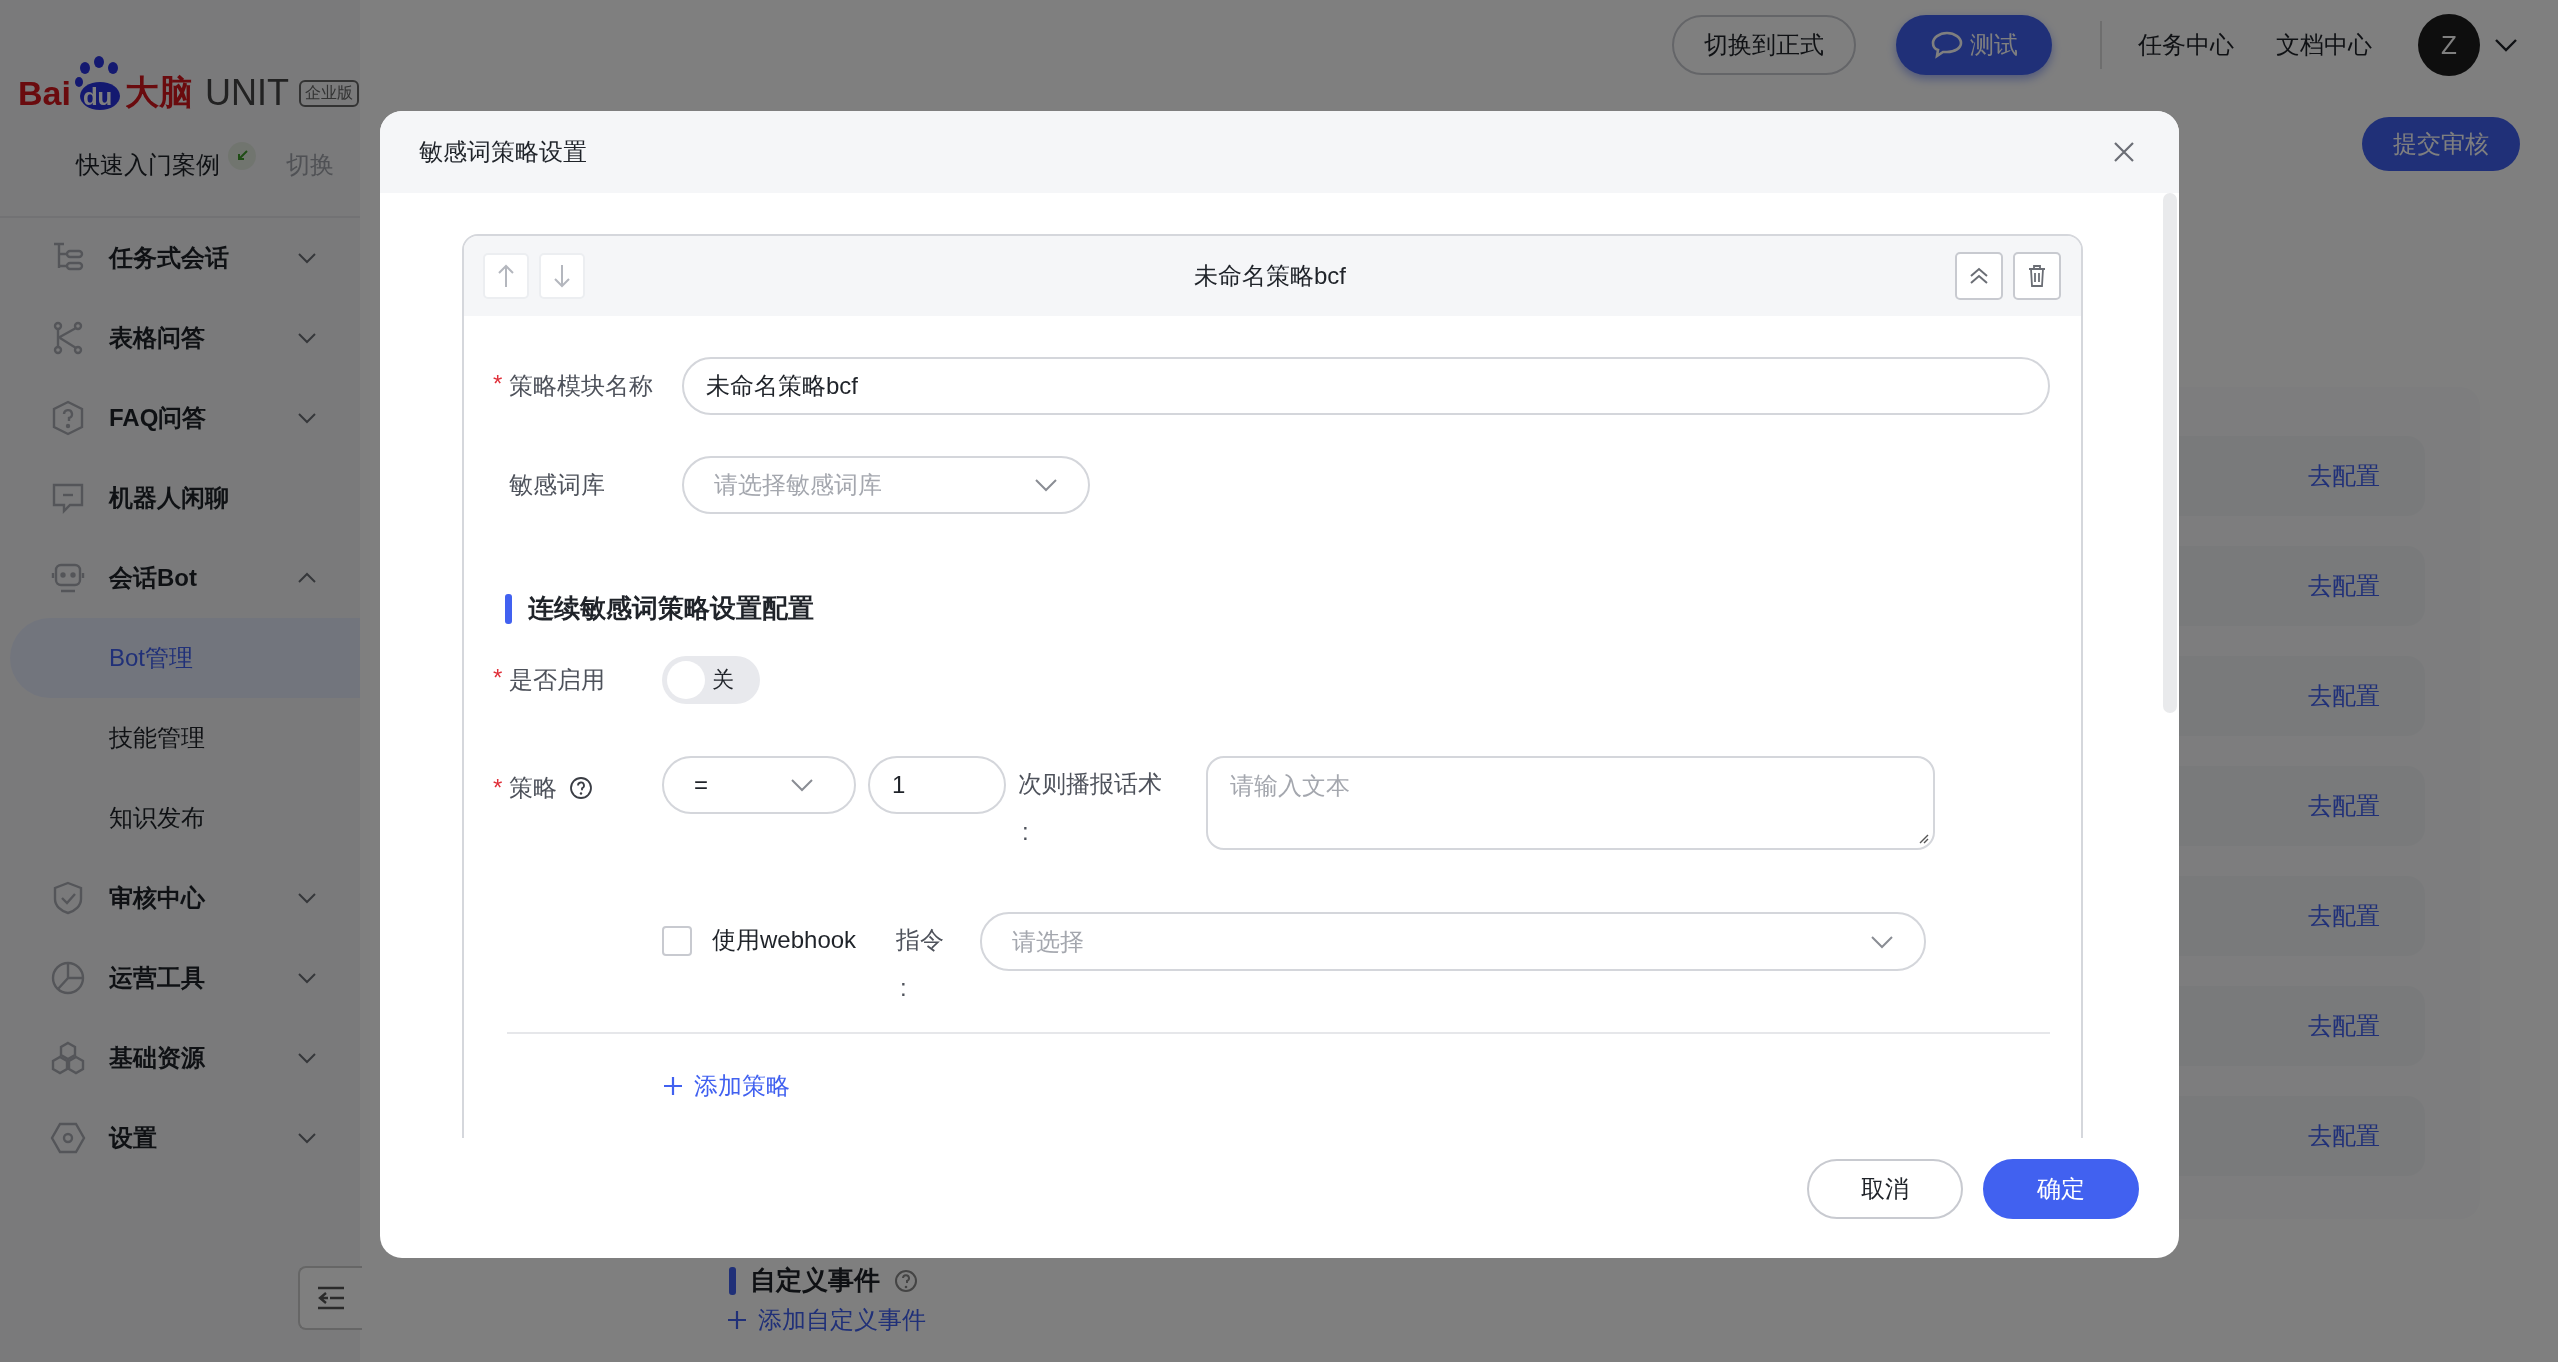  Describe the element at coordinates (180, 258) in the screenshot. I see `menu-item: 任务式会话` at that location.